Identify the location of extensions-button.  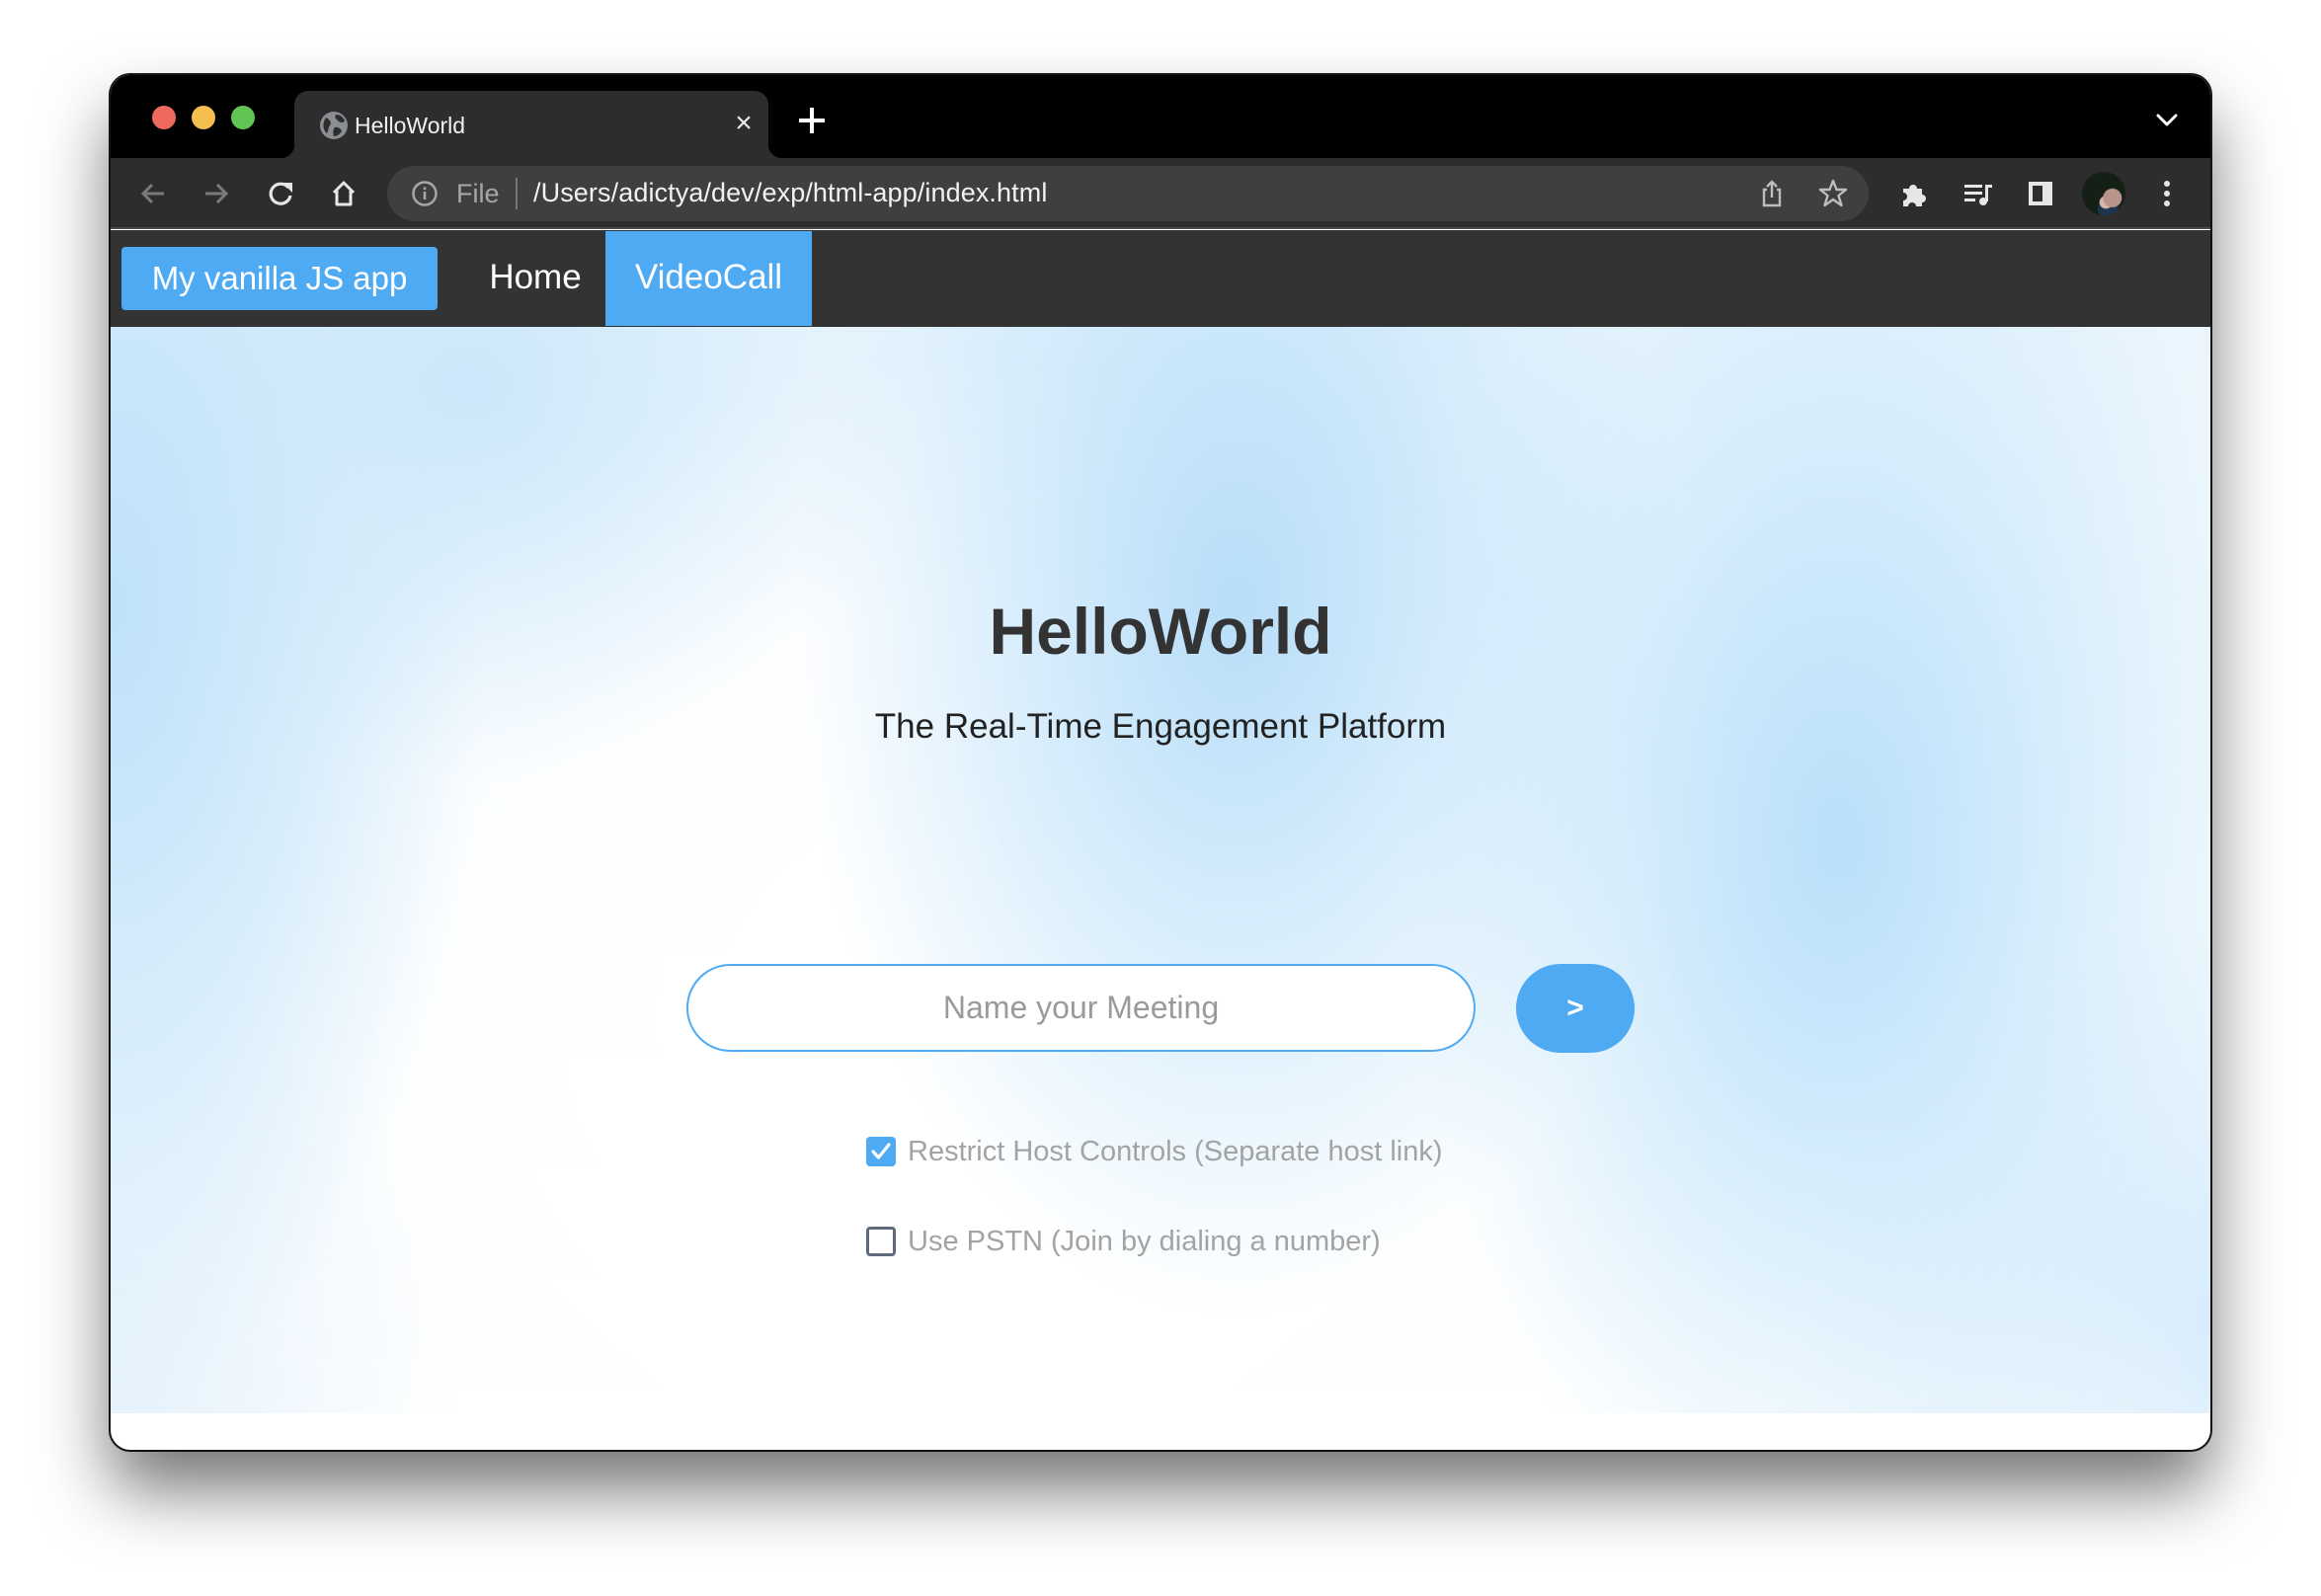
(1914, 193).